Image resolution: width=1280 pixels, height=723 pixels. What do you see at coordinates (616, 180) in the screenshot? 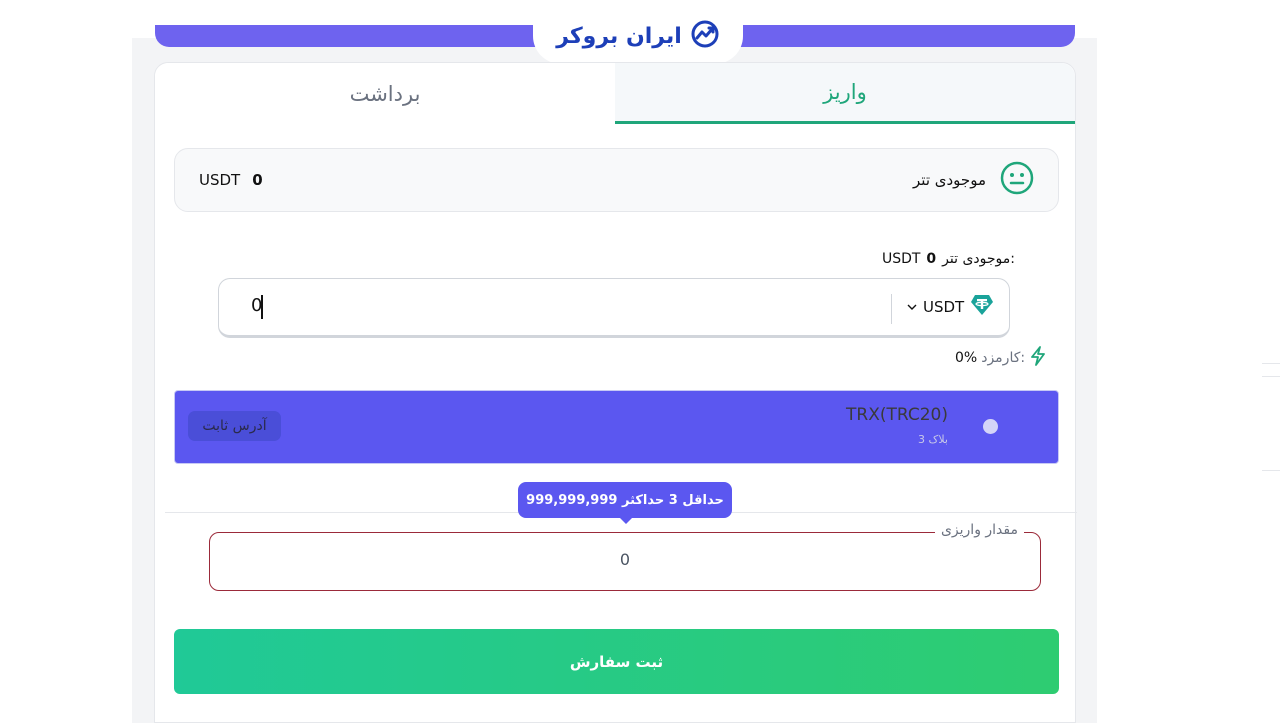
I see `balance-summary: USDT 0 موجودی تتر` at bounding box center [616, 180].